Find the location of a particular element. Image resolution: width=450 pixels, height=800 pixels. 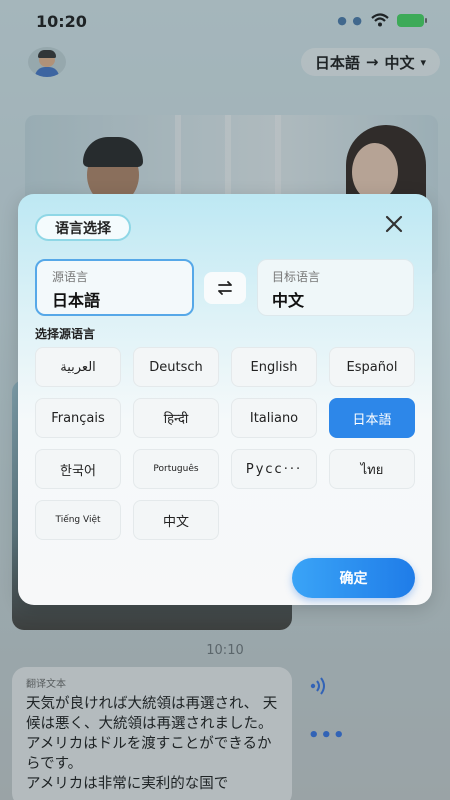

language-option-french: Français is located at coordinates (78, 418).